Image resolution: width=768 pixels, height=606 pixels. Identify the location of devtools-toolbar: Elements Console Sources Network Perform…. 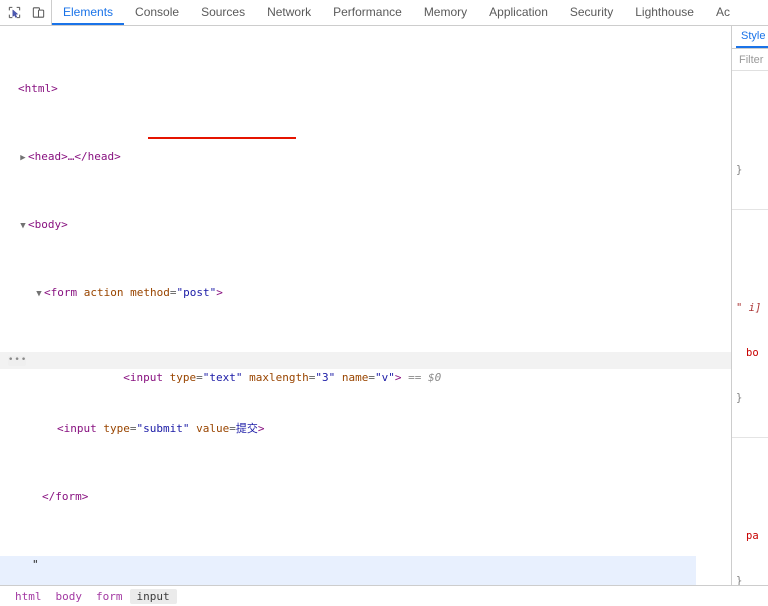
(384, 13).